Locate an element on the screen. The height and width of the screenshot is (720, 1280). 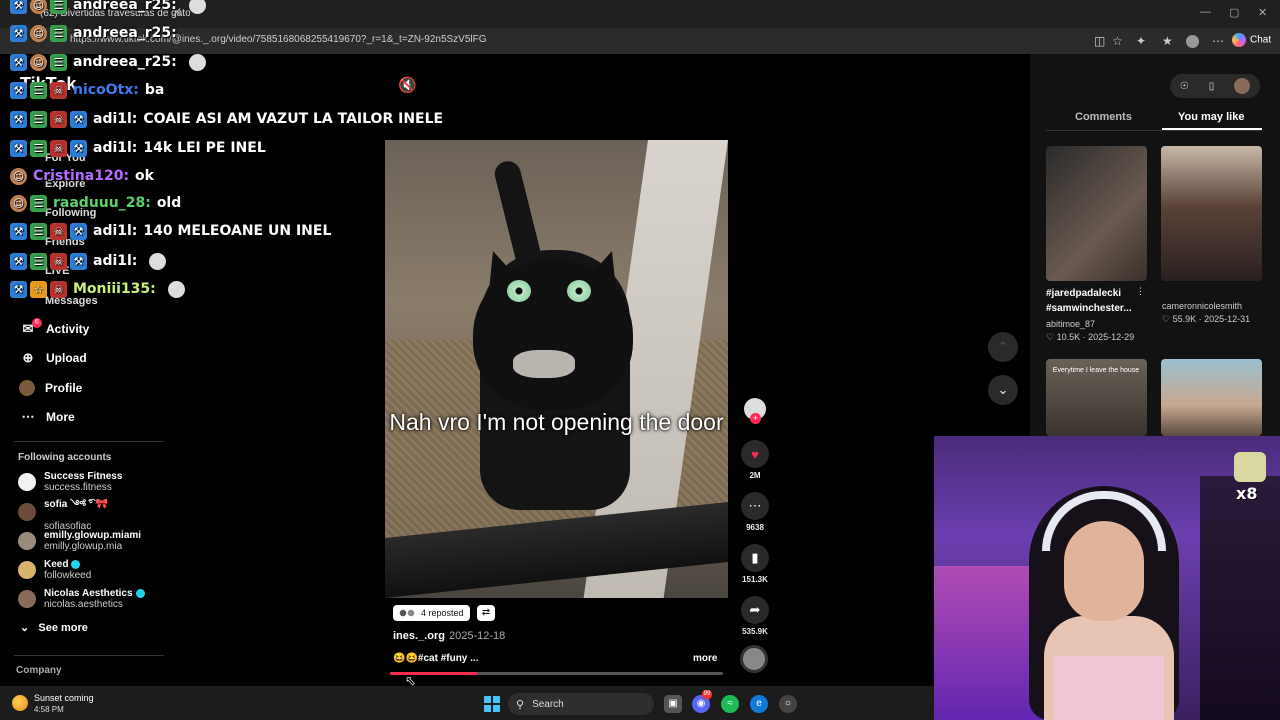
tab-comments: Comments is located at coordinates (1103, 117).